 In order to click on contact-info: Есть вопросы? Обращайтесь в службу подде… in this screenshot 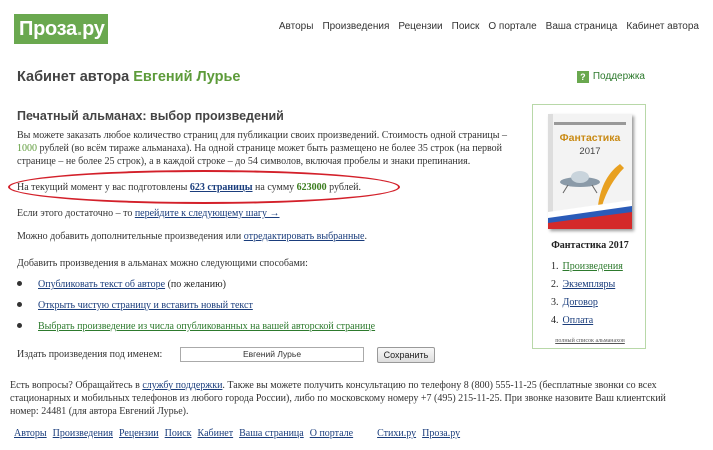, I will do `click(350, 398)`.